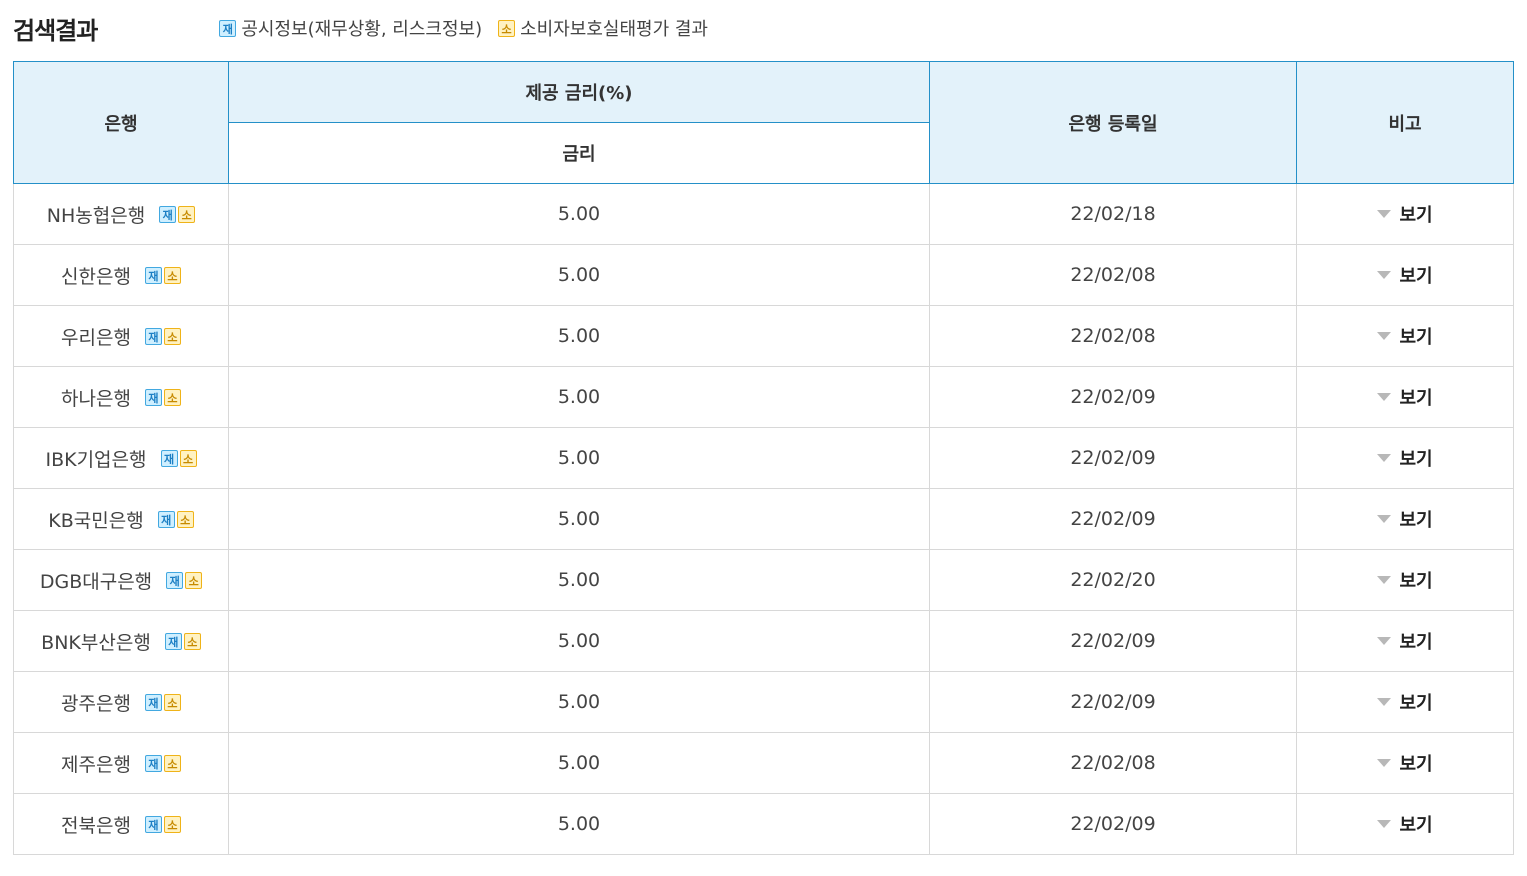  I want to click on column-header-reg-date: 은행 등록일, so click(1113, 122).